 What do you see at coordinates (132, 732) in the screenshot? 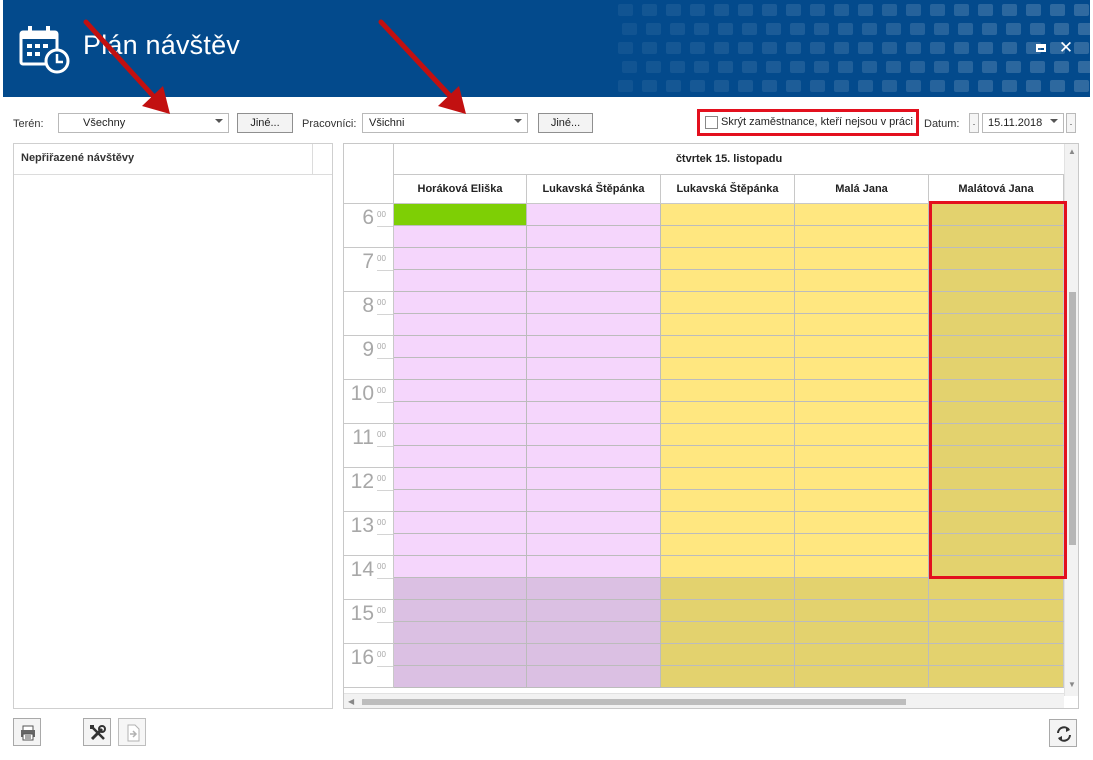
I see `export-button` at bounding box center [132, 732].